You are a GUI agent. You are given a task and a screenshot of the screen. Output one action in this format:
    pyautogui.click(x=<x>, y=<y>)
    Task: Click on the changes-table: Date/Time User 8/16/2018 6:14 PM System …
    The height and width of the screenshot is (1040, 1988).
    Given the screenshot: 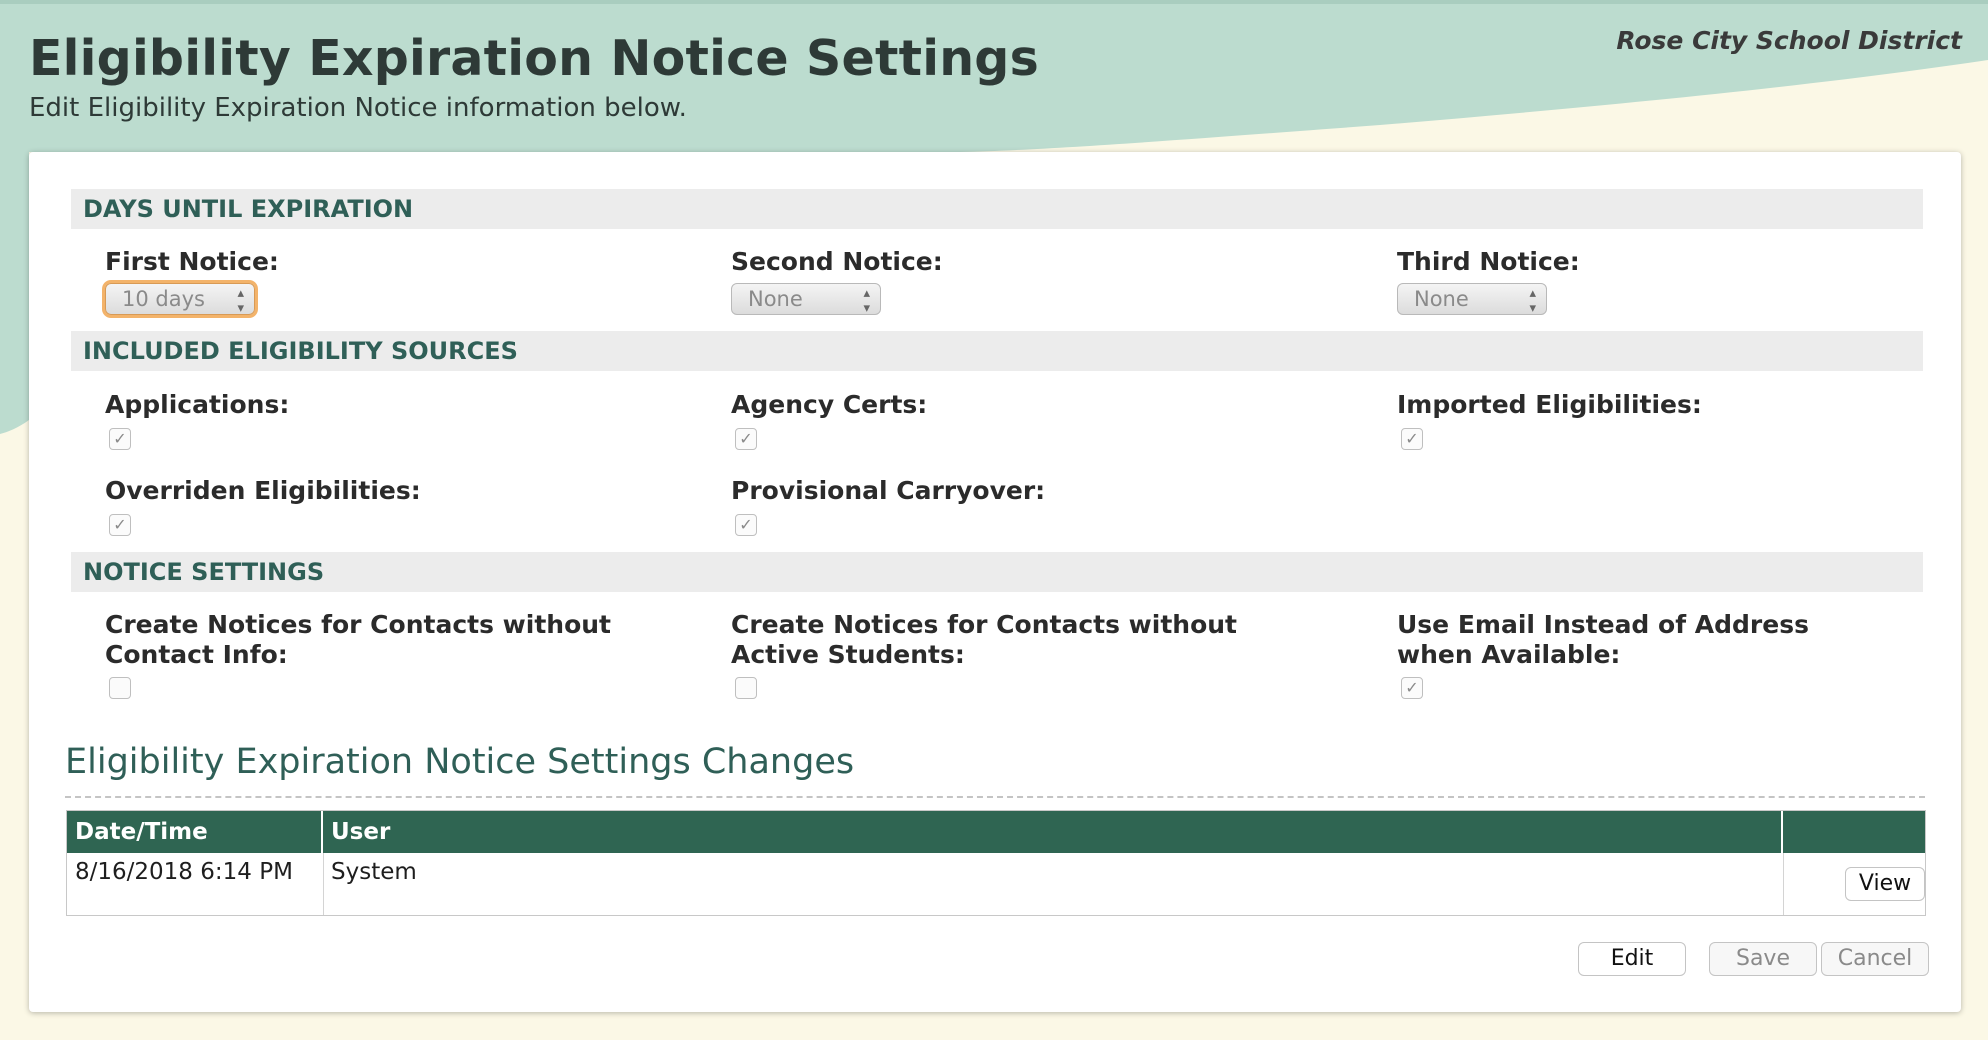 What is the action you would take?
    pyautogui.click(x=996, y=863)
    